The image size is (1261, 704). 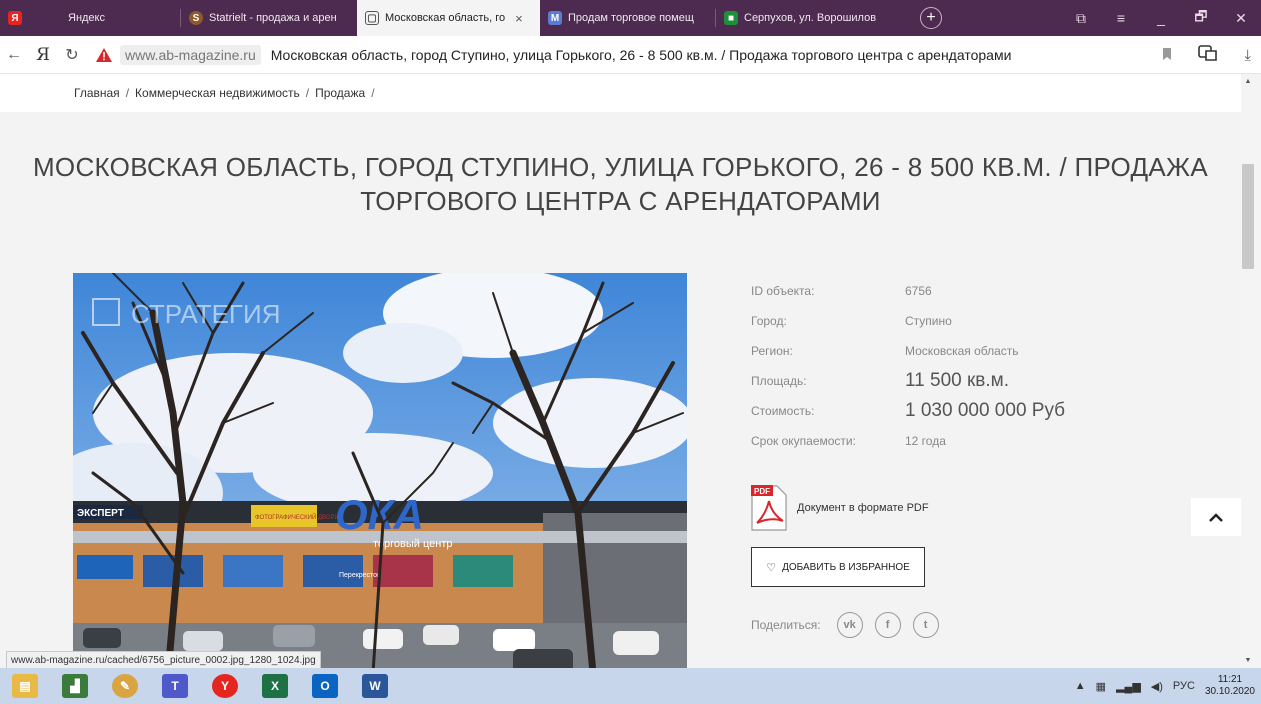 What do you see at coordinates (1248, 81) in the screenshot?
I see `scroll-up-arrow: ▲` at bounding box center [1248, 81].